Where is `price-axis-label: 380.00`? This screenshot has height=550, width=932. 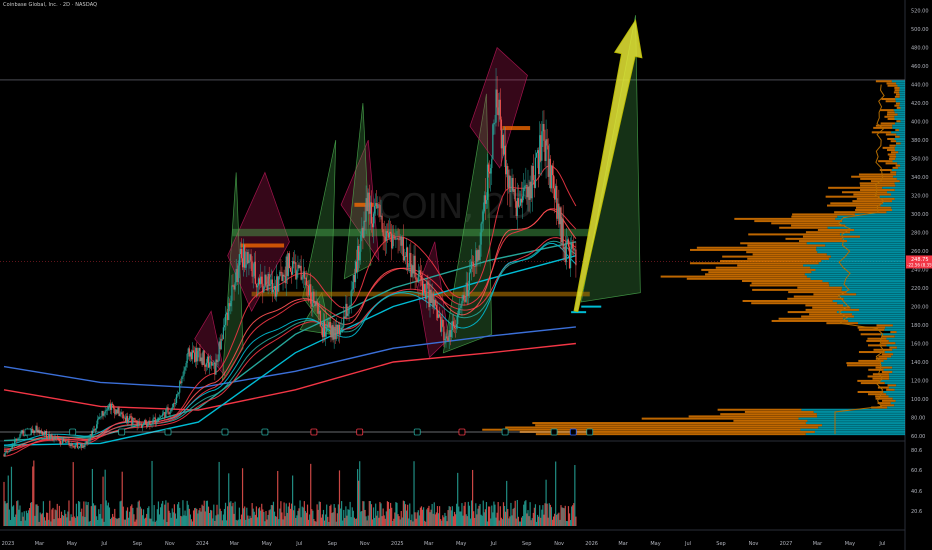 price-axis-label: 380.00 is located at coordinates (920, 141).